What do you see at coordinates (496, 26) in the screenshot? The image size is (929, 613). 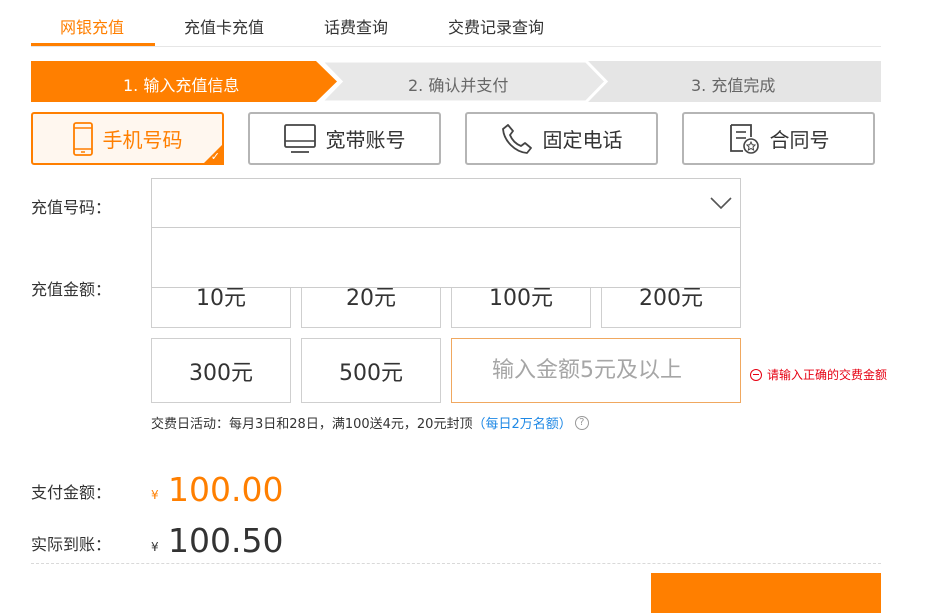 I see `tab-payment-records: 交费记录查询` at bounding box center [496, 26].